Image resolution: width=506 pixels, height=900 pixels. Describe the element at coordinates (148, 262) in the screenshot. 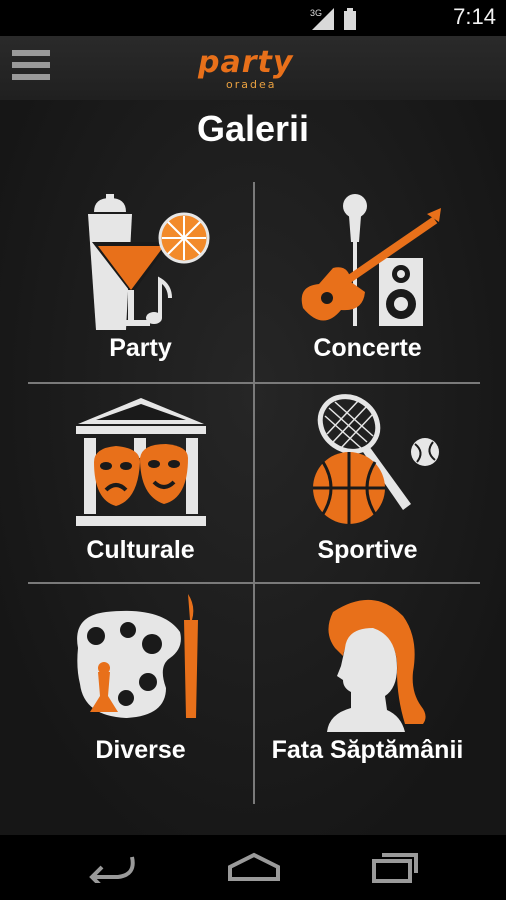

I see `cocktail-icon` at that location.